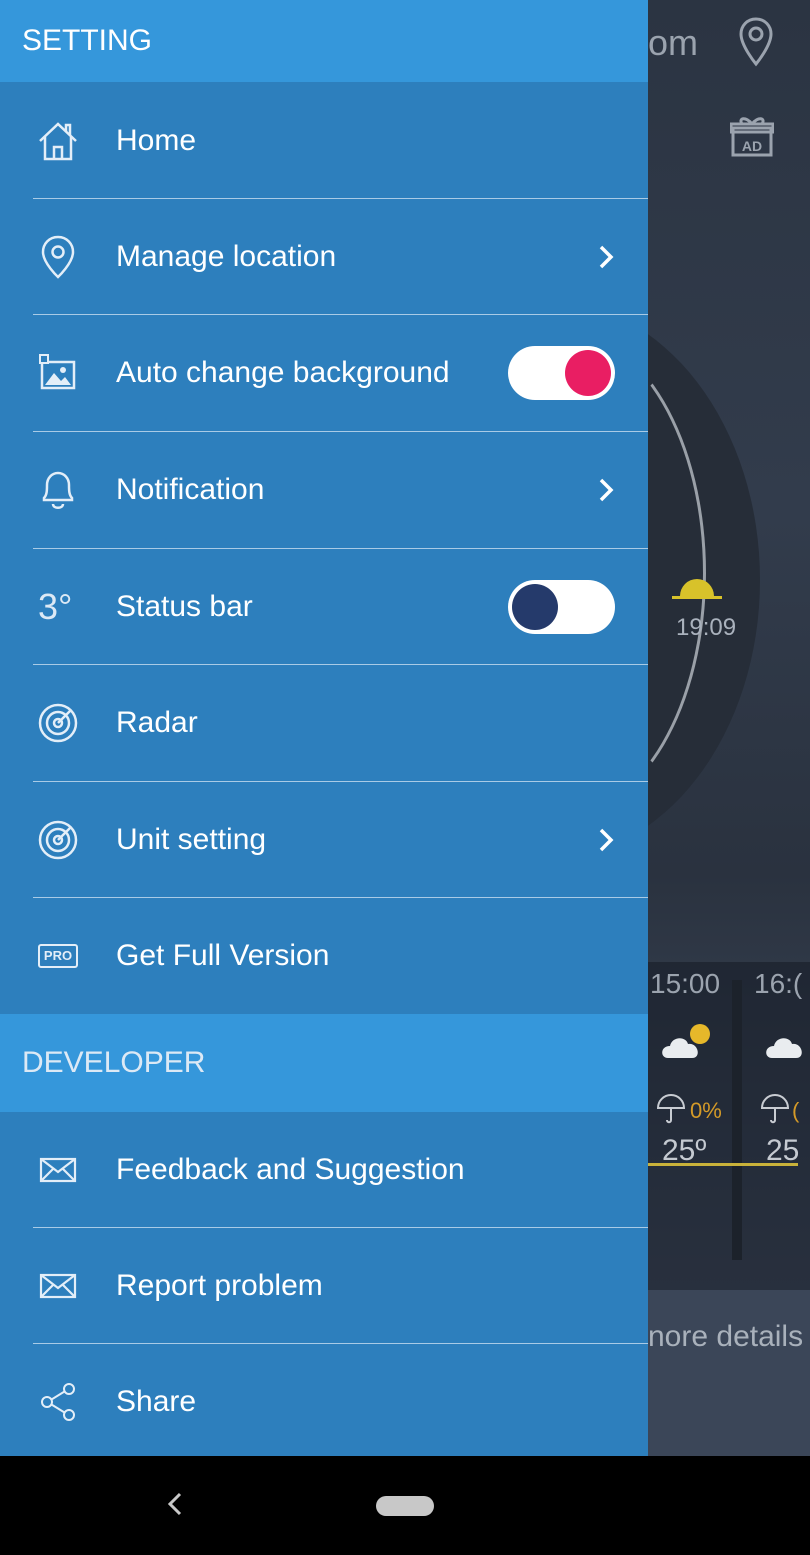  What do you see at coordinates (685, 983) in the screenshot?
I see `hour-label: 15:00` at bounding box center [685, 983].